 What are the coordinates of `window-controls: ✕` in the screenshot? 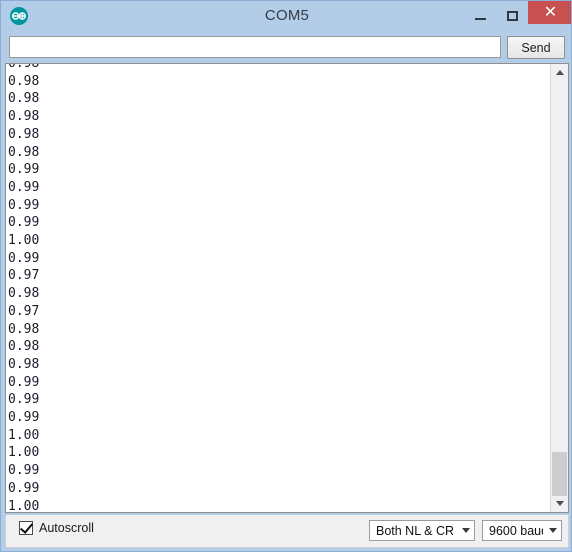 It's located at (517, 16).